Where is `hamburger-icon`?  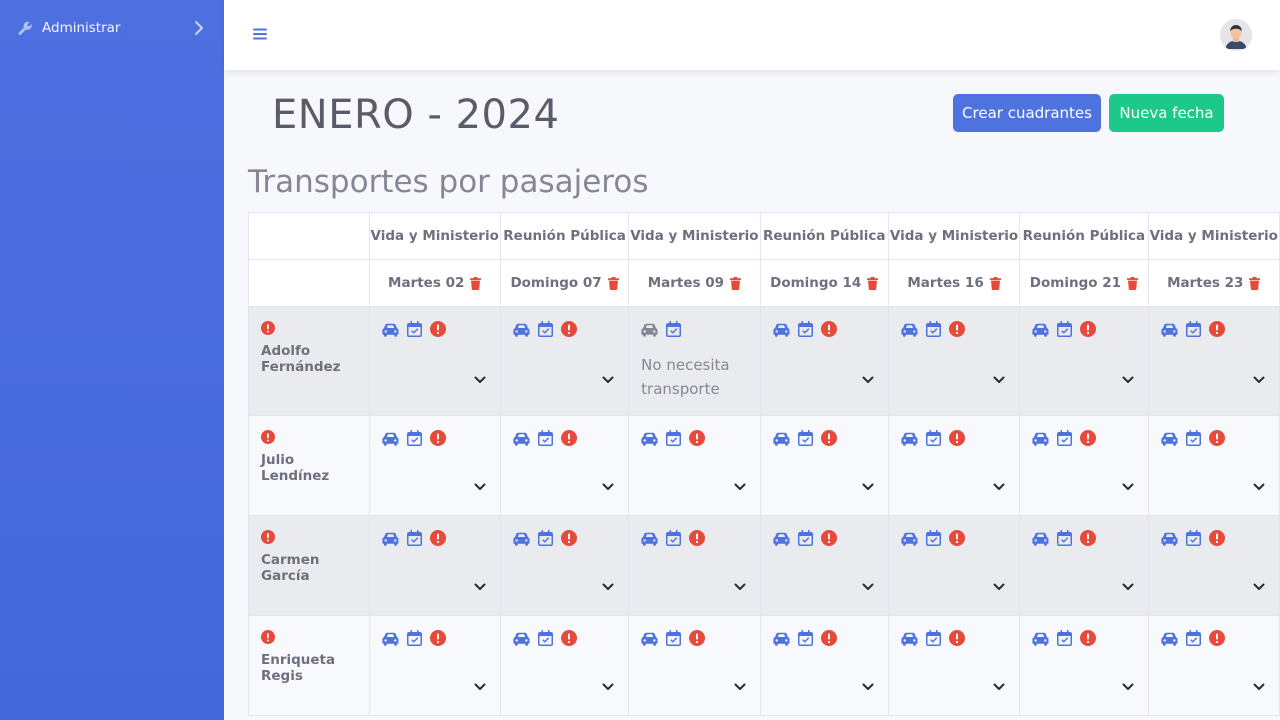
hamburger-icon is located at coordinates (260, 34).